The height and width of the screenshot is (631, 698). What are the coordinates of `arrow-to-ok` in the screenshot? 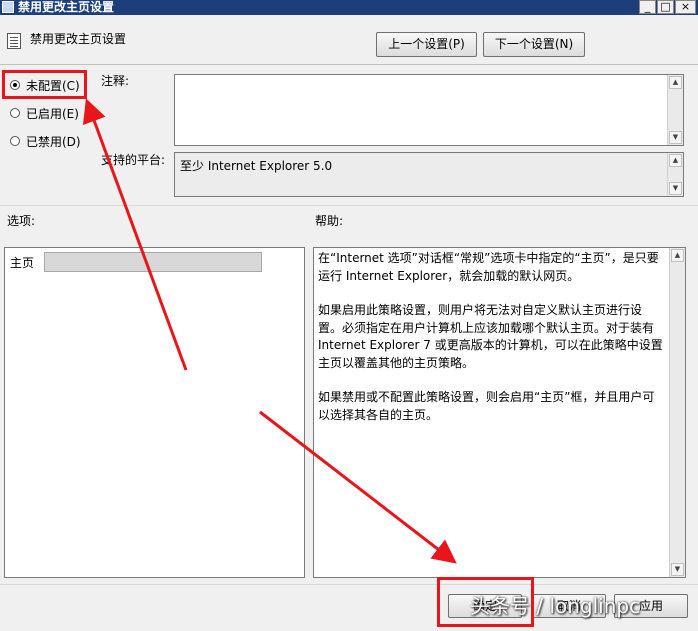 It's located at (358, 487).